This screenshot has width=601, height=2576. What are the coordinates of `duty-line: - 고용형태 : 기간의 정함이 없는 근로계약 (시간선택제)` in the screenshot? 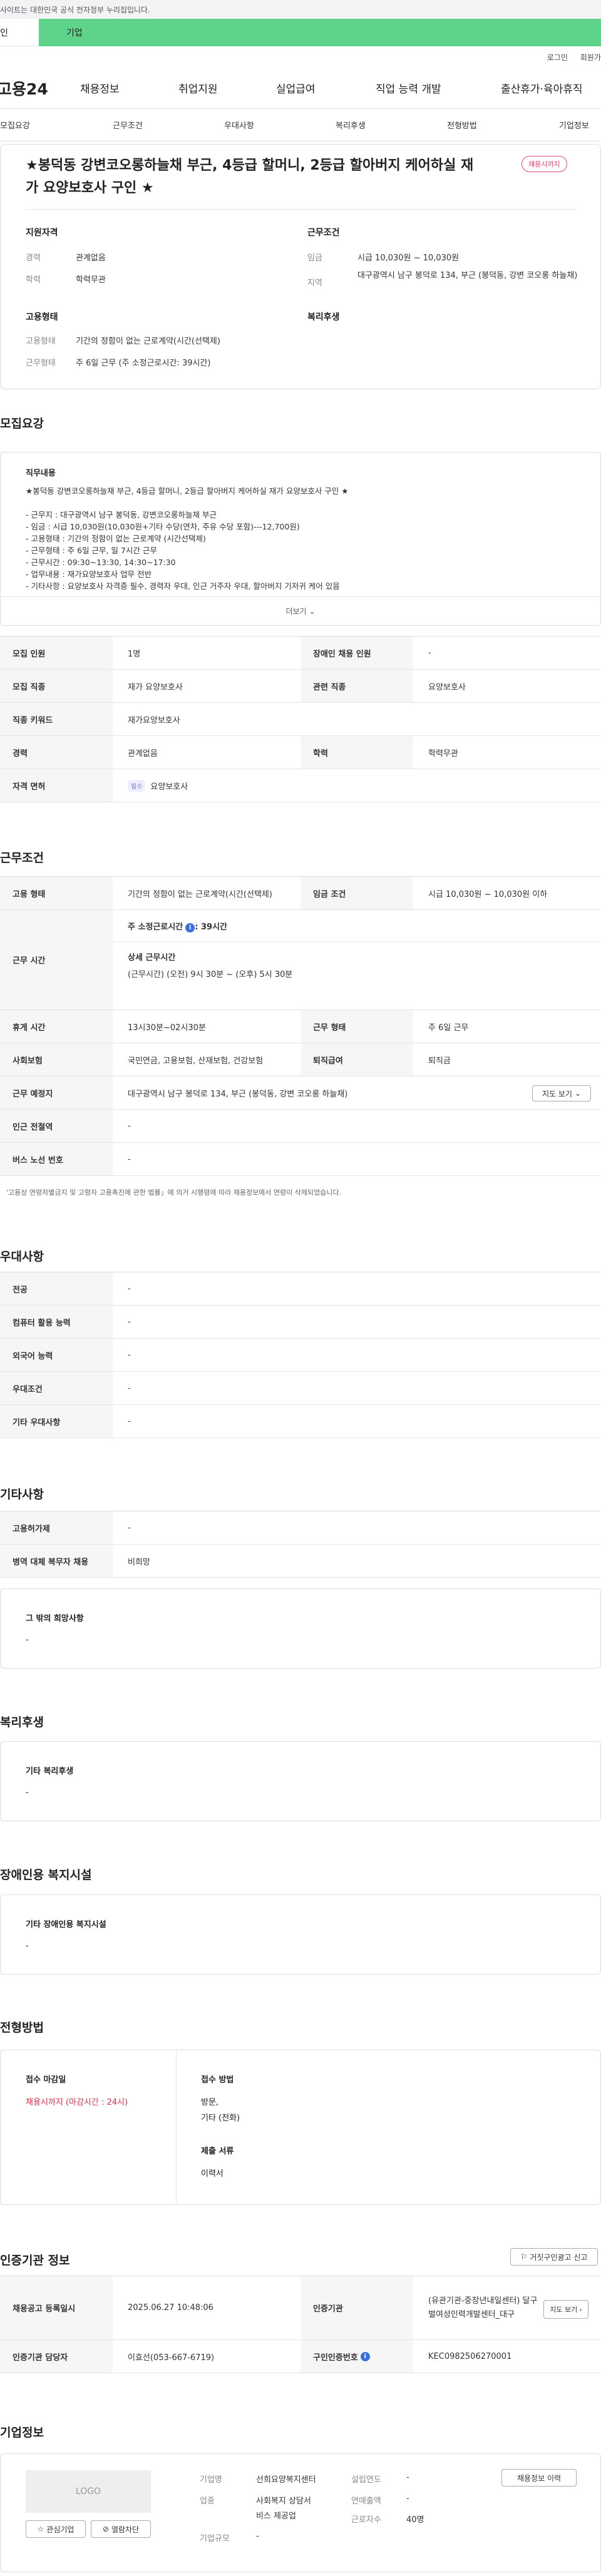 It's located at (116, 538).